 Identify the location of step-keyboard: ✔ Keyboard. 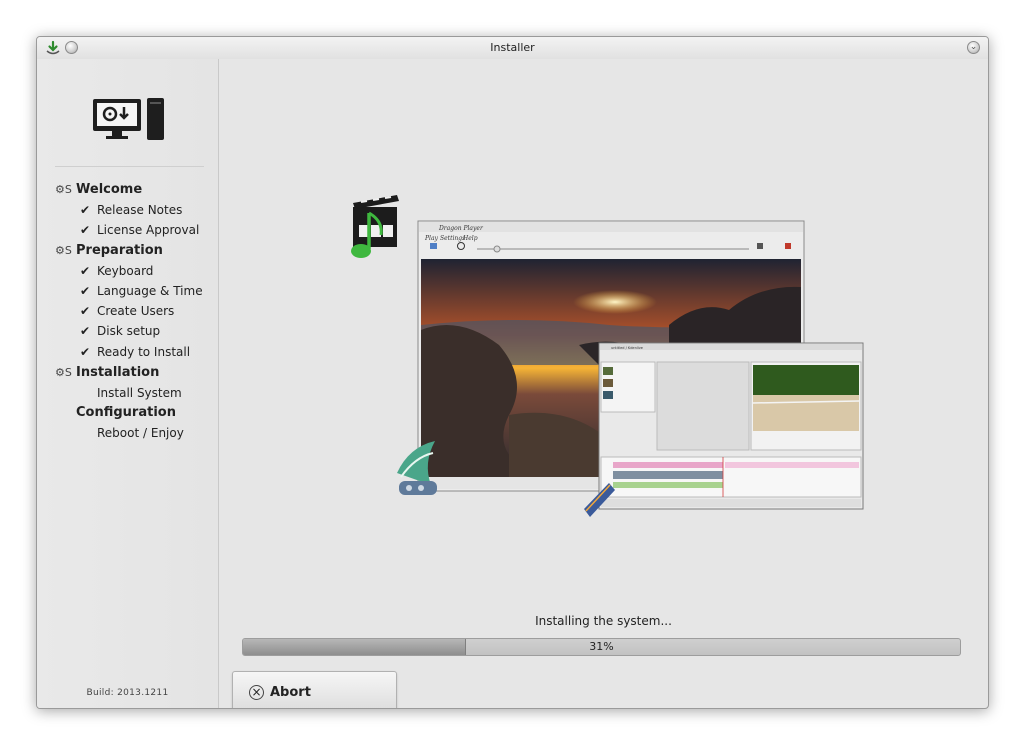
(137, 271).